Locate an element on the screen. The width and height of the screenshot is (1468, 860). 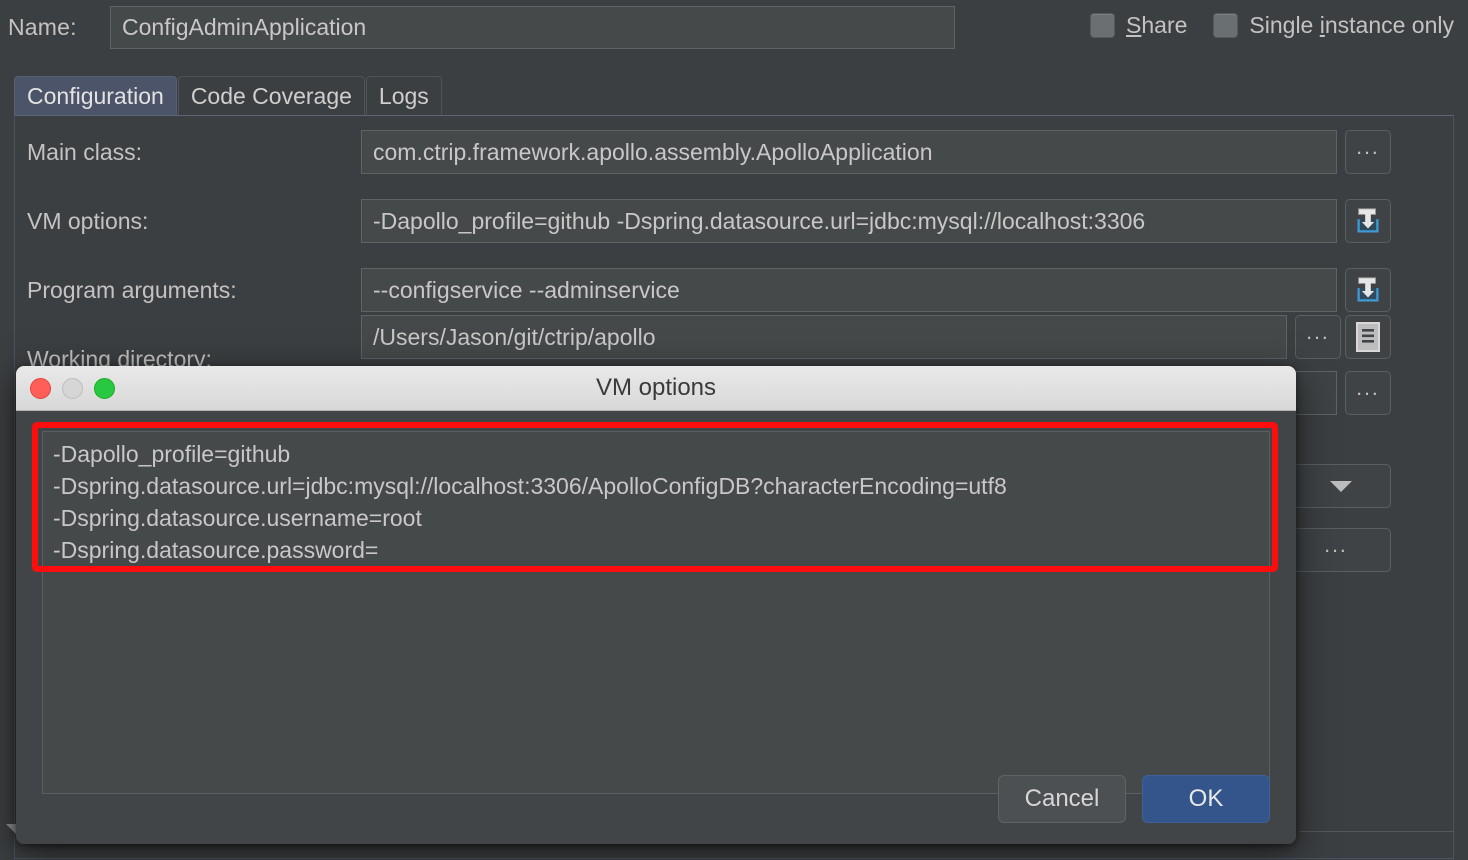
single-label-after: nstance only is located at coordinates (1389, 25).